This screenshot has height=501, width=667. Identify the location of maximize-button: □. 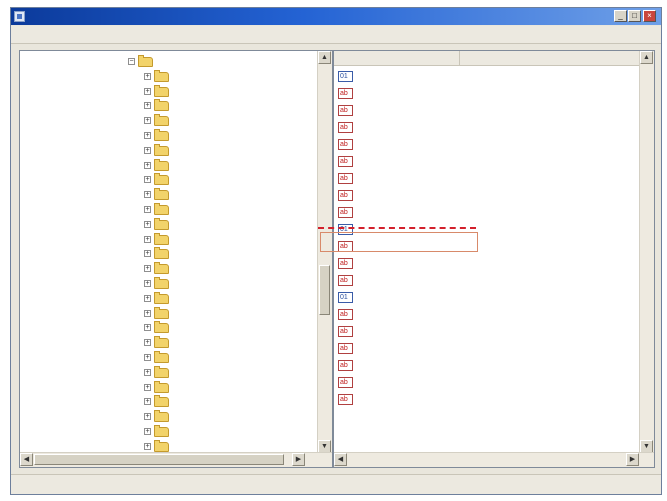
(634, 16).